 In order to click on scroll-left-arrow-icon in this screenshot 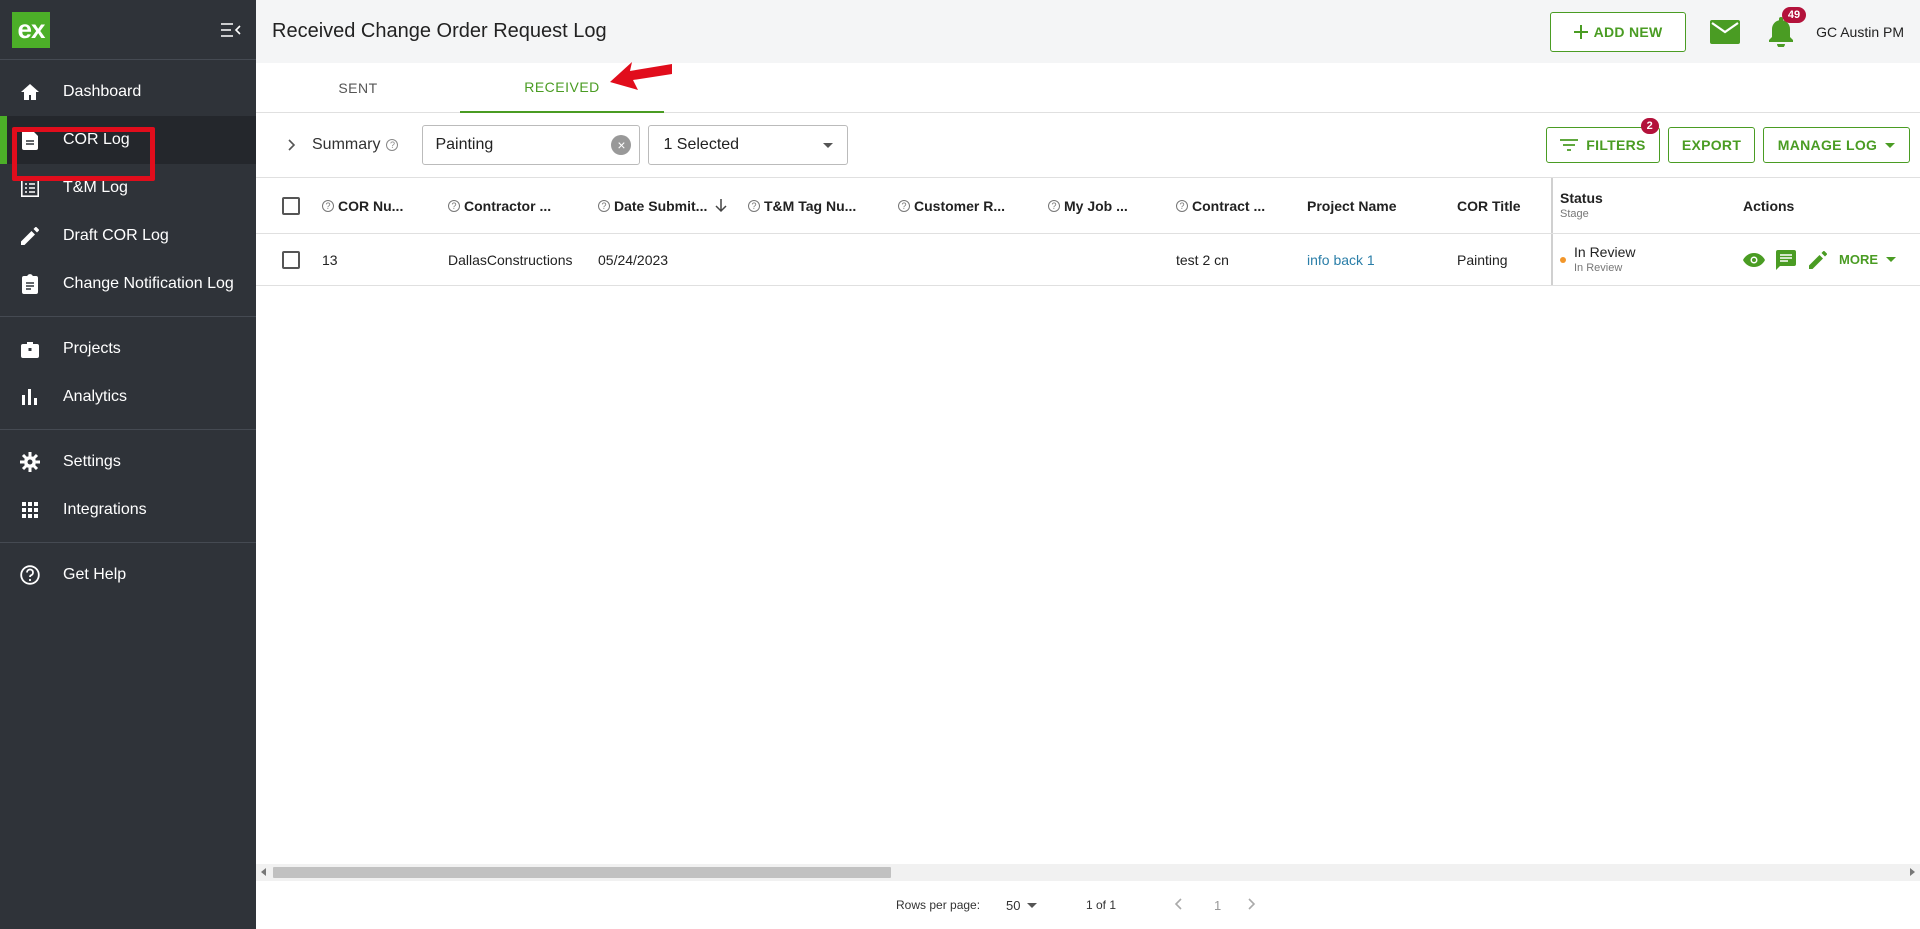, I will do `click(263, 872)`.